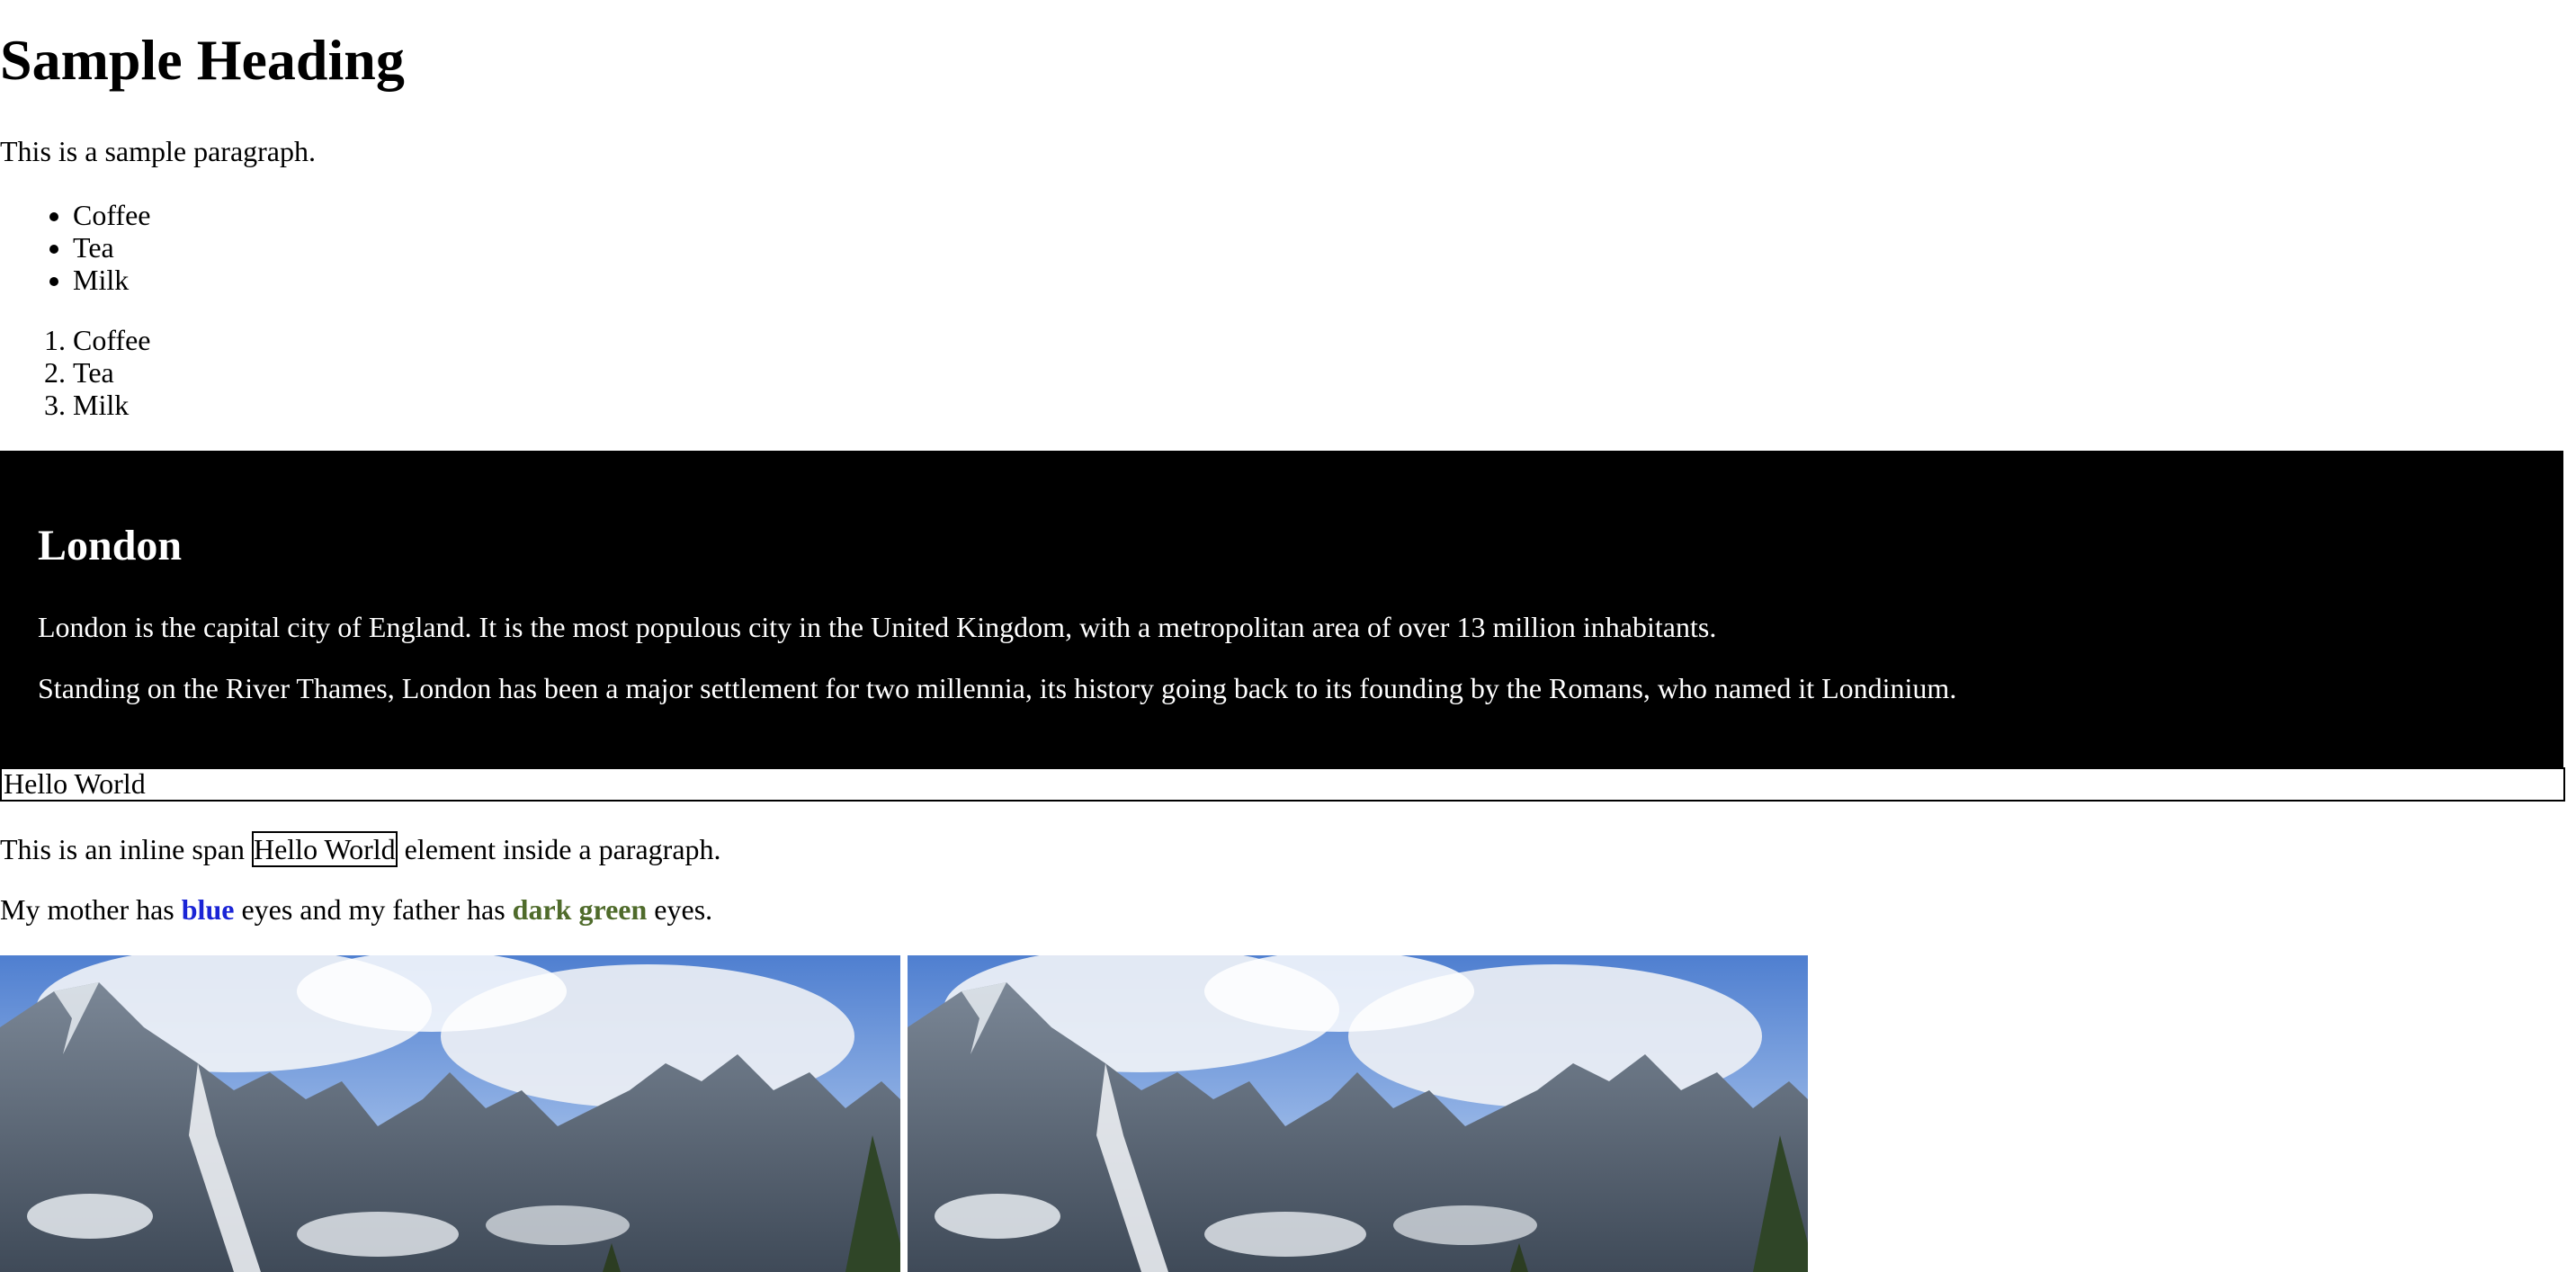 Image resolution: width=2576 pixels, height=1272 pixels. Describe the element at coordinates (208, 909) in the screenshot. I see `blue-word: blue` at that location.